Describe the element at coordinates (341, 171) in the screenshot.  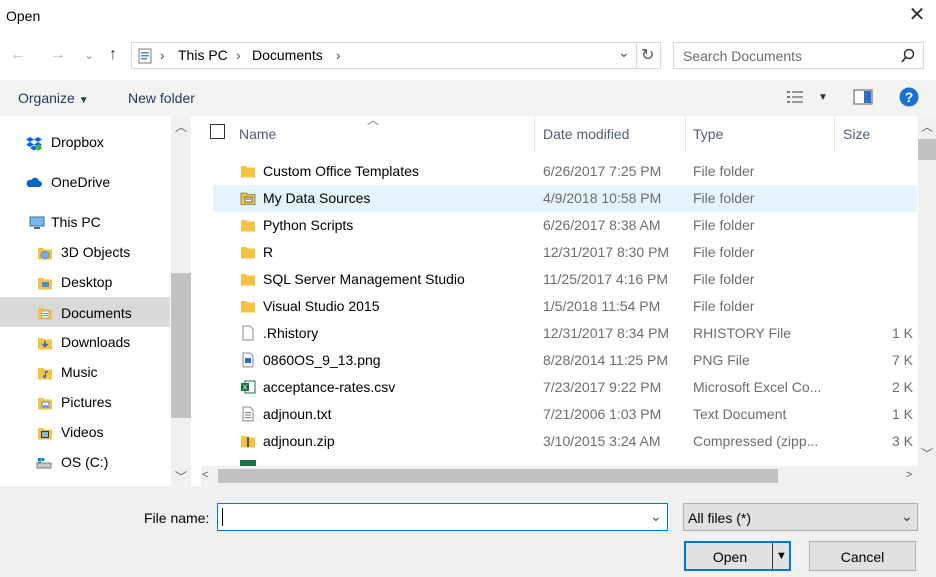
I see `file-name: Custom Office Templates` at that location.